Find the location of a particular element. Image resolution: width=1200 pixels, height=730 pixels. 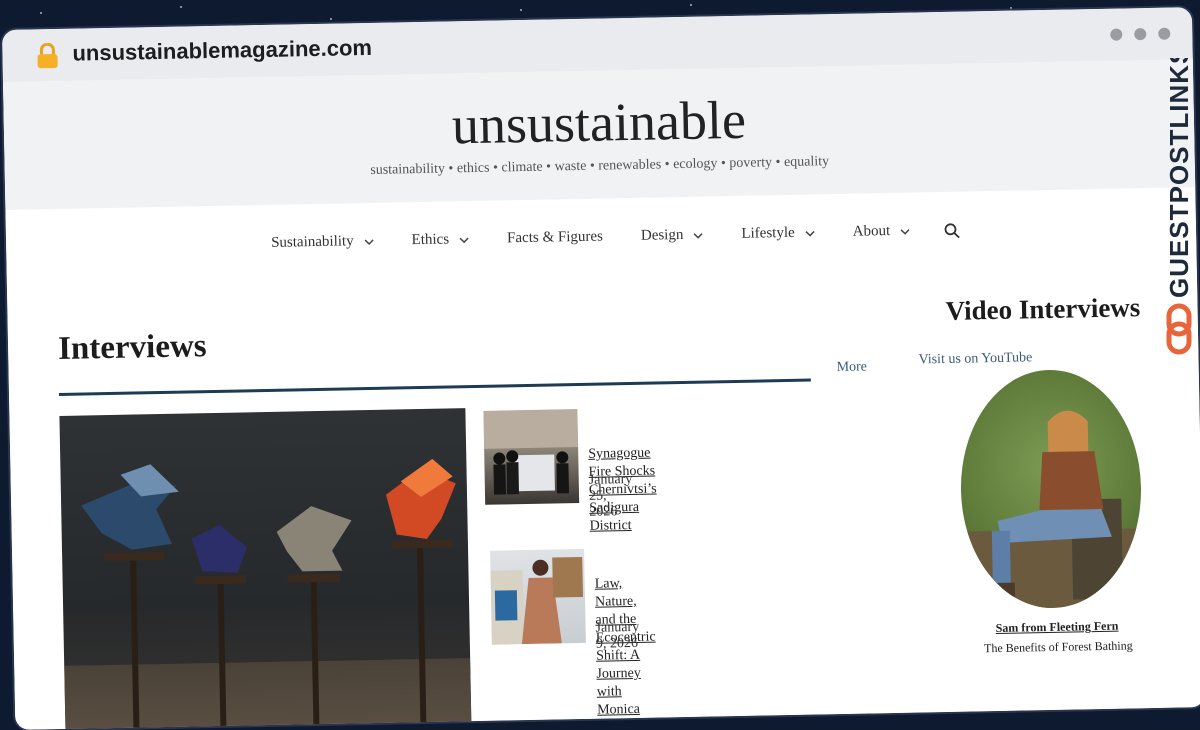

link-chain-icon is located at coordinates (1179, 329).